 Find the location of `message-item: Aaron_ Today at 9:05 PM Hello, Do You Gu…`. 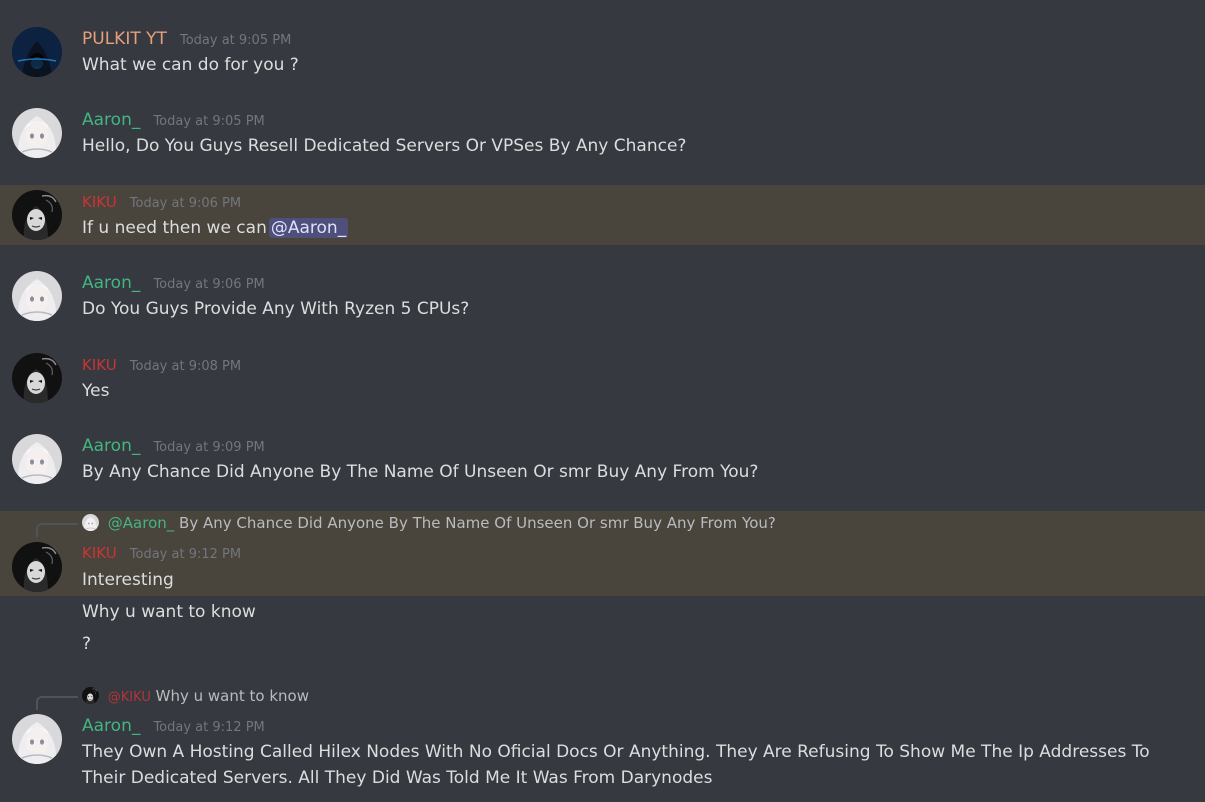

message-item: Aaron_ Today at 9:05 PM Hello, Do You Gu… is located at coordinates (602, 134).